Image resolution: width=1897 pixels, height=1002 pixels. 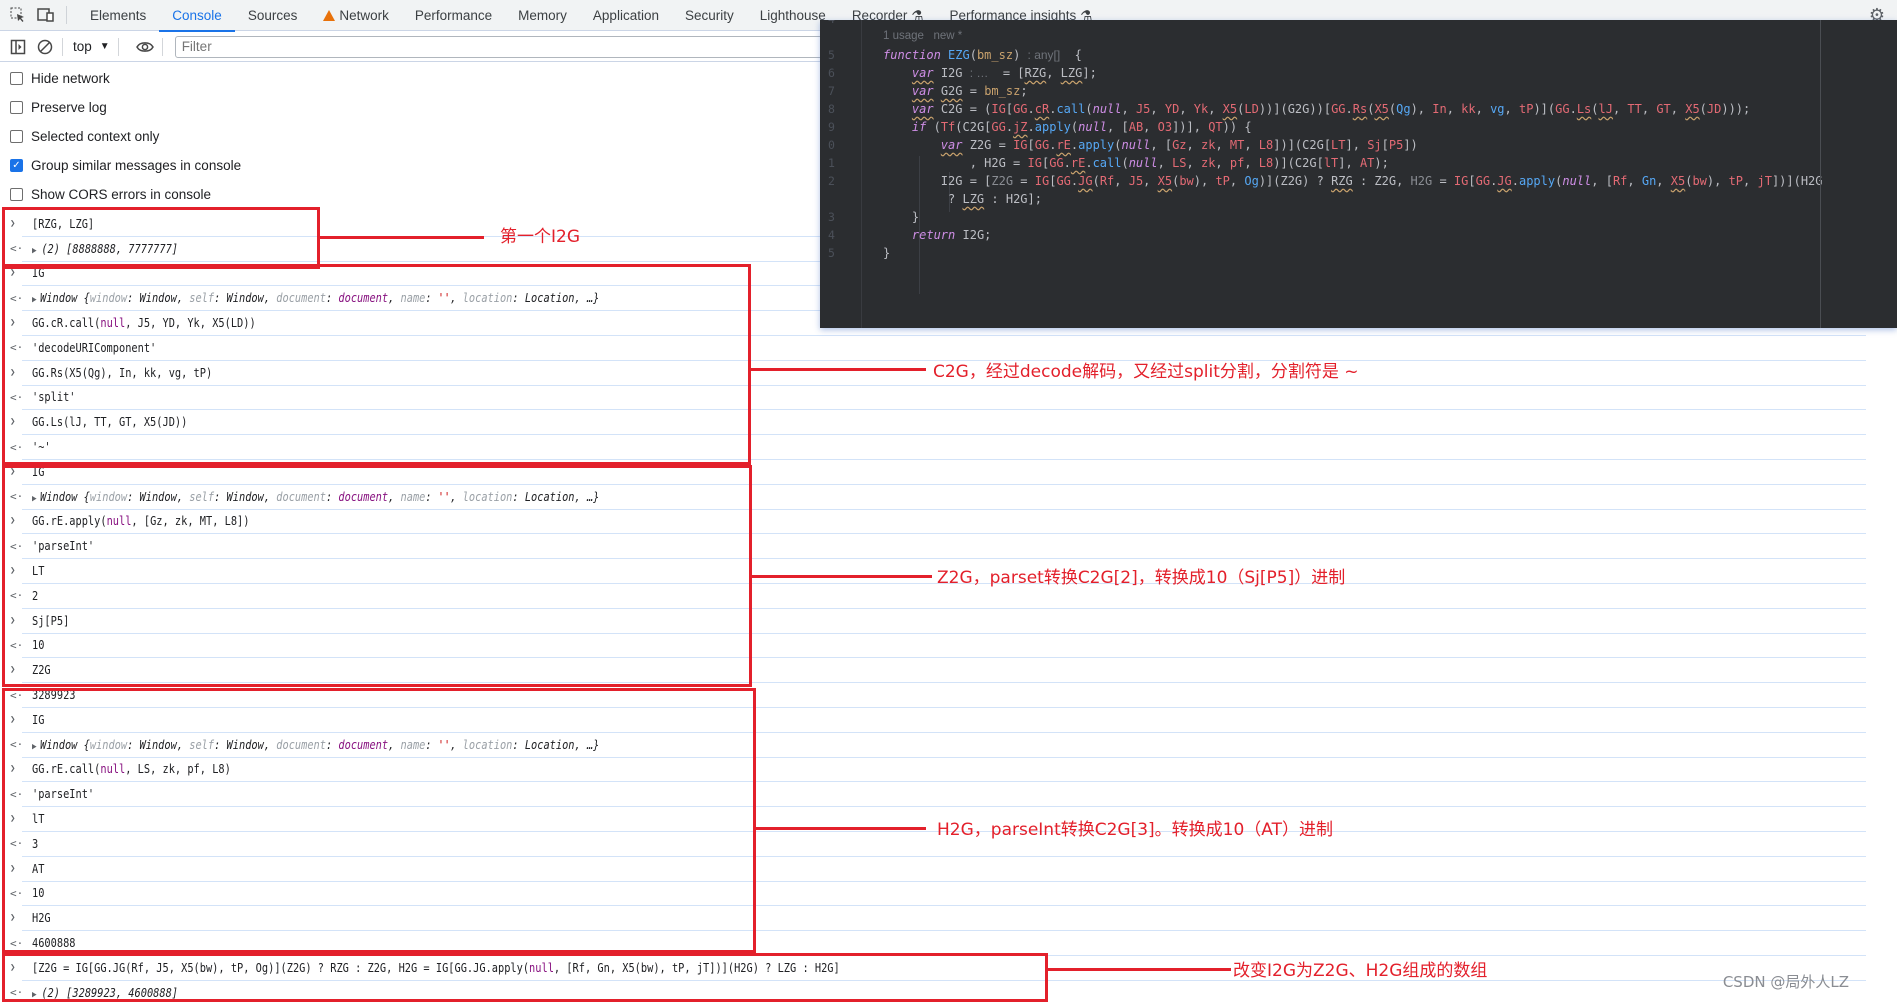 I want to click on line-number: 2, so click(x=831, y=181).